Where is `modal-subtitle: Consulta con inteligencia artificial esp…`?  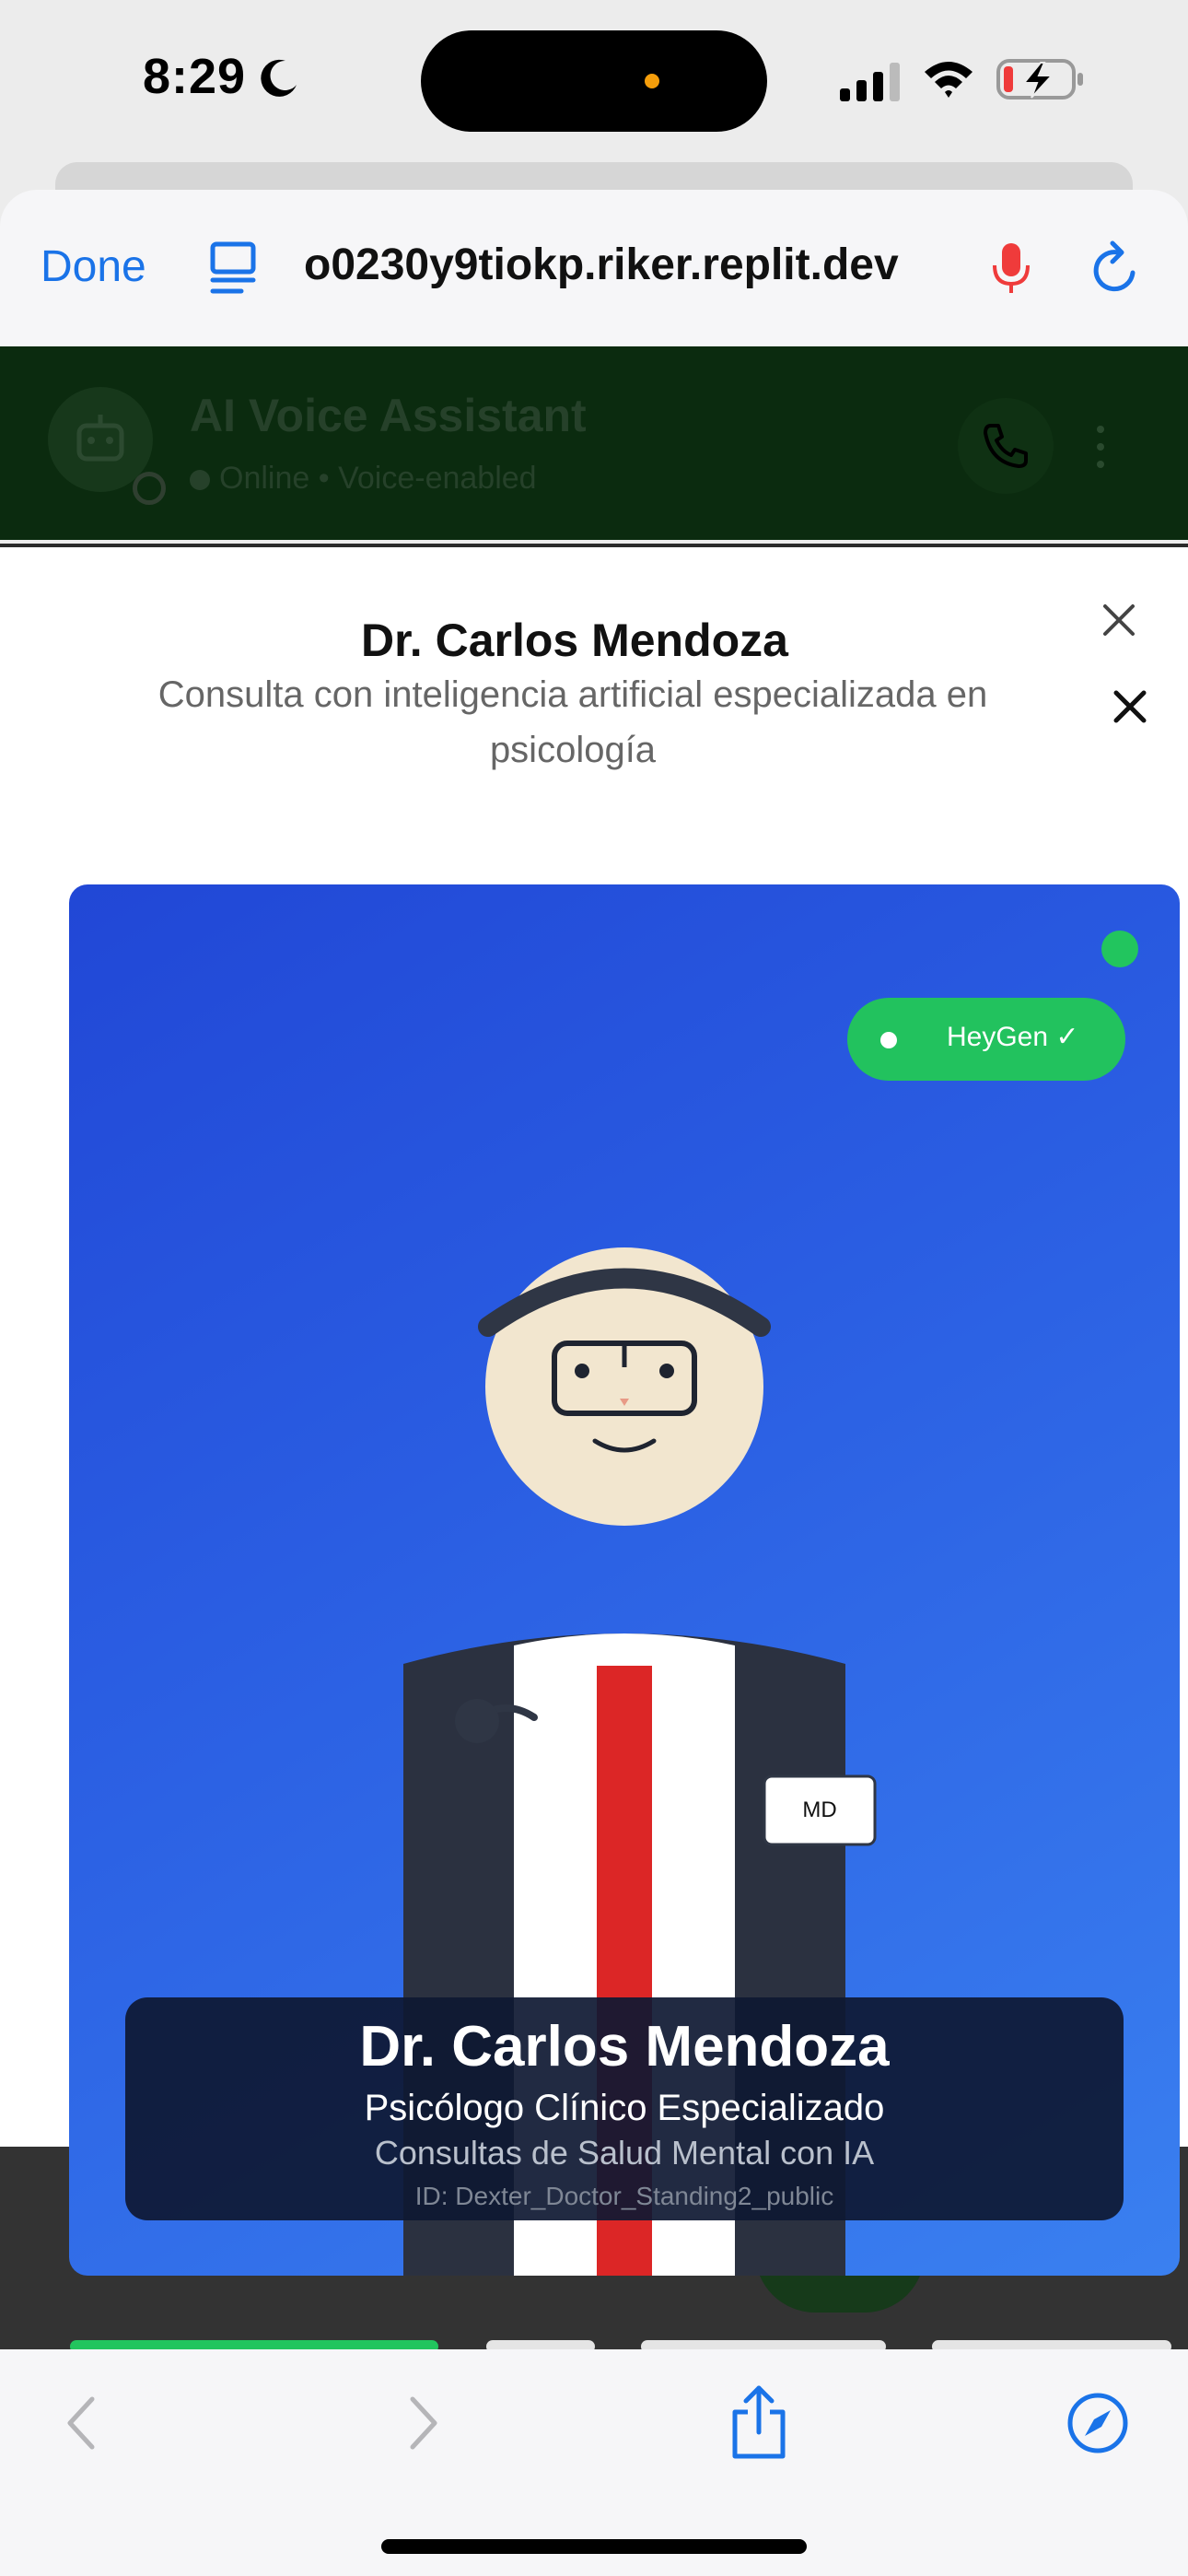
modal-subtitle: Consulta con inteligencia artificial esp… is located at coordinates (572, 722).